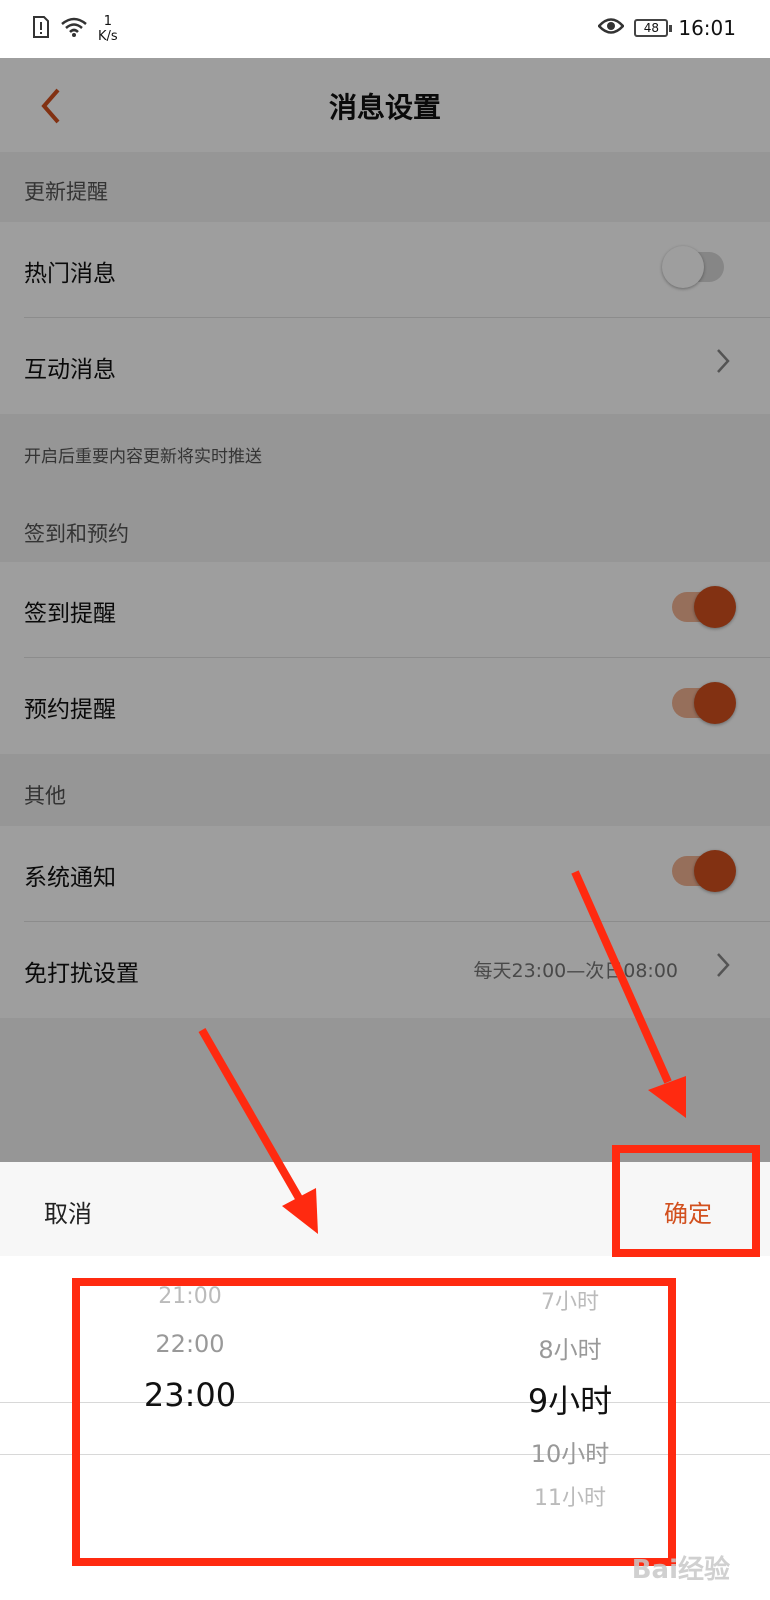  I want to click on annotation-arrow-confirm, so click(628, 994).